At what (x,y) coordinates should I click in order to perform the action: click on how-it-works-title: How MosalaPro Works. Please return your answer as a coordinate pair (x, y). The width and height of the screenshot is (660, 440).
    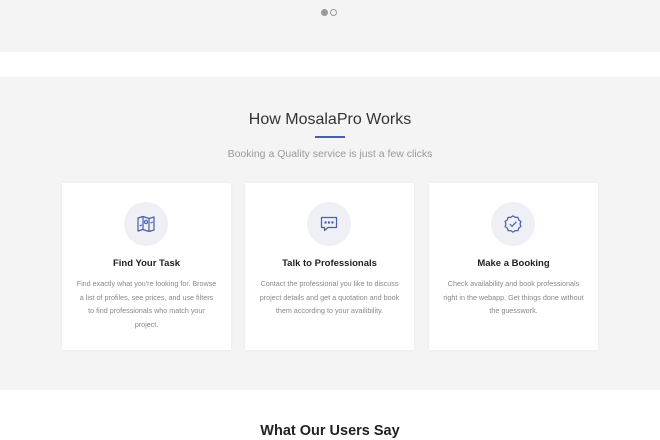
    Looking at the image, I should click on (330, 119).